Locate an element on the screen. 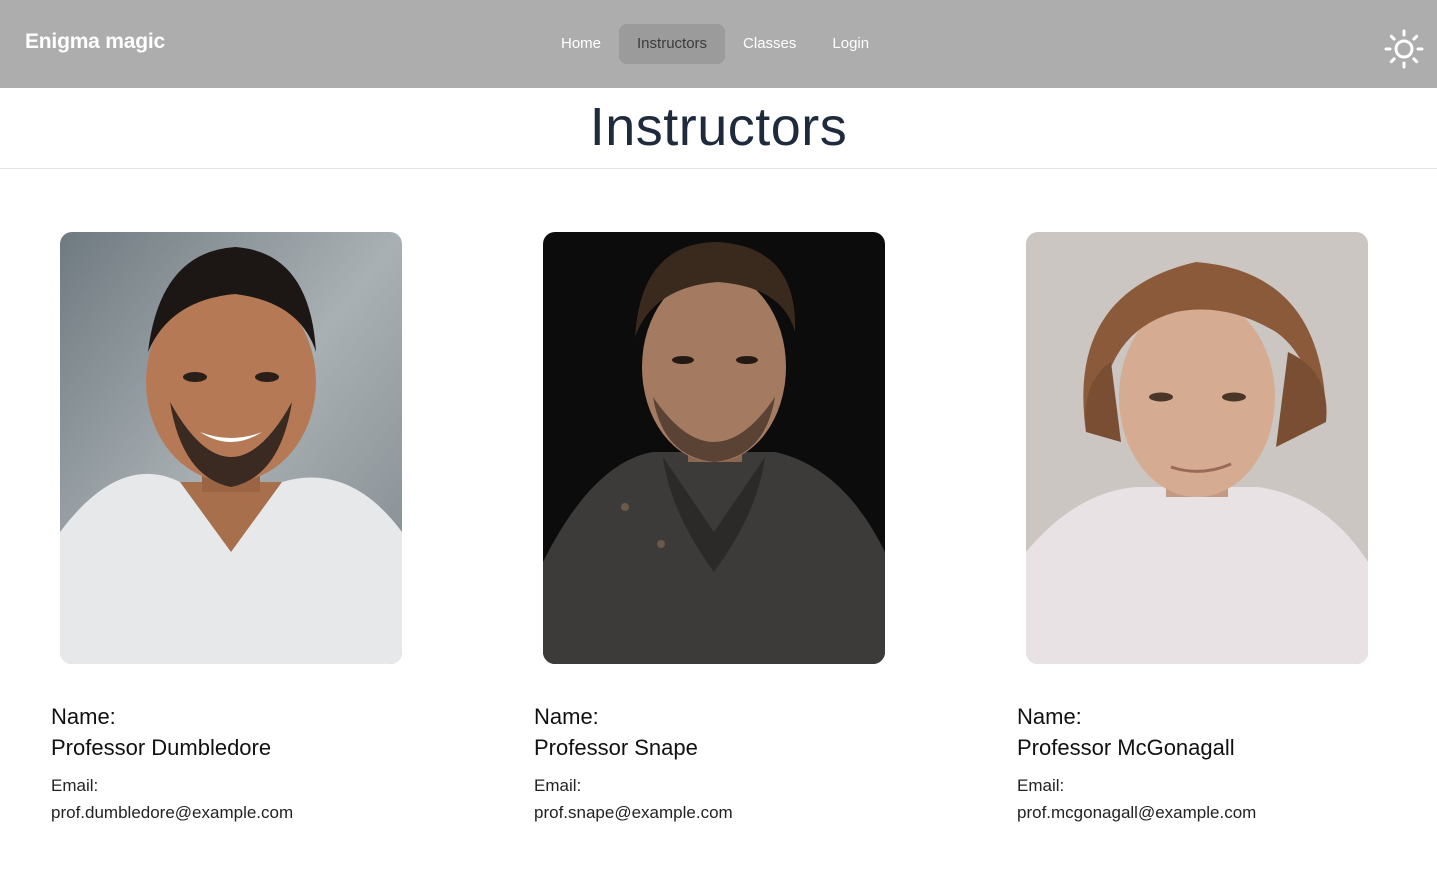 This screenshot has height=869, width=1437. instructor-email: prof.snape@example.com is located at coordinates (633, 812).